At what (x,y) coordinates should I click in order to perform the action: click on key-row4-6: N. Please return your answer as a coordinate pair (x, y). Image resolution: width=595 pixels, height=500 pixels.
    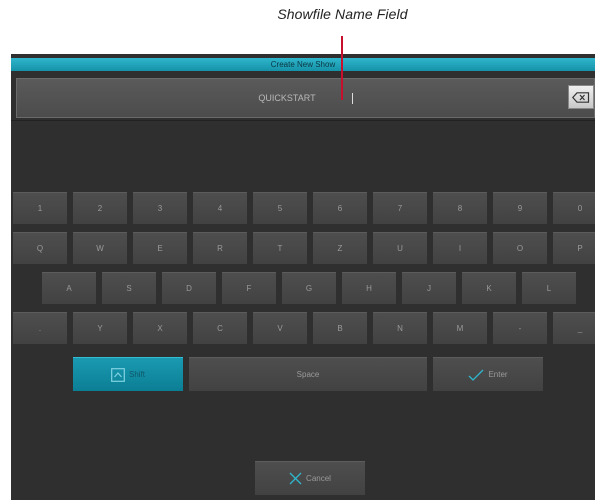
    Looking at the image, I should click on (400, 328).